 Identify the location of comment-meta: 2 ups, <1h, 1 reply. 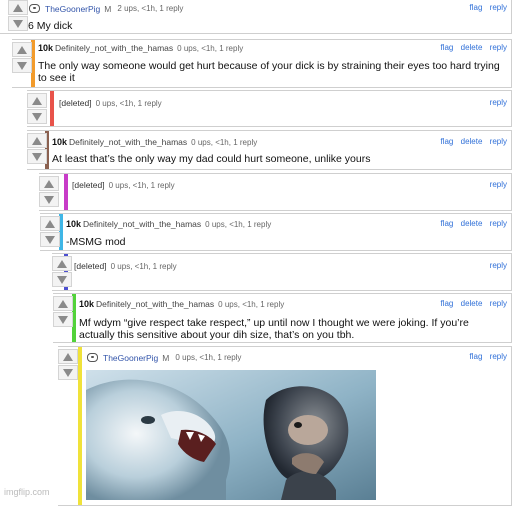
(150, 8).